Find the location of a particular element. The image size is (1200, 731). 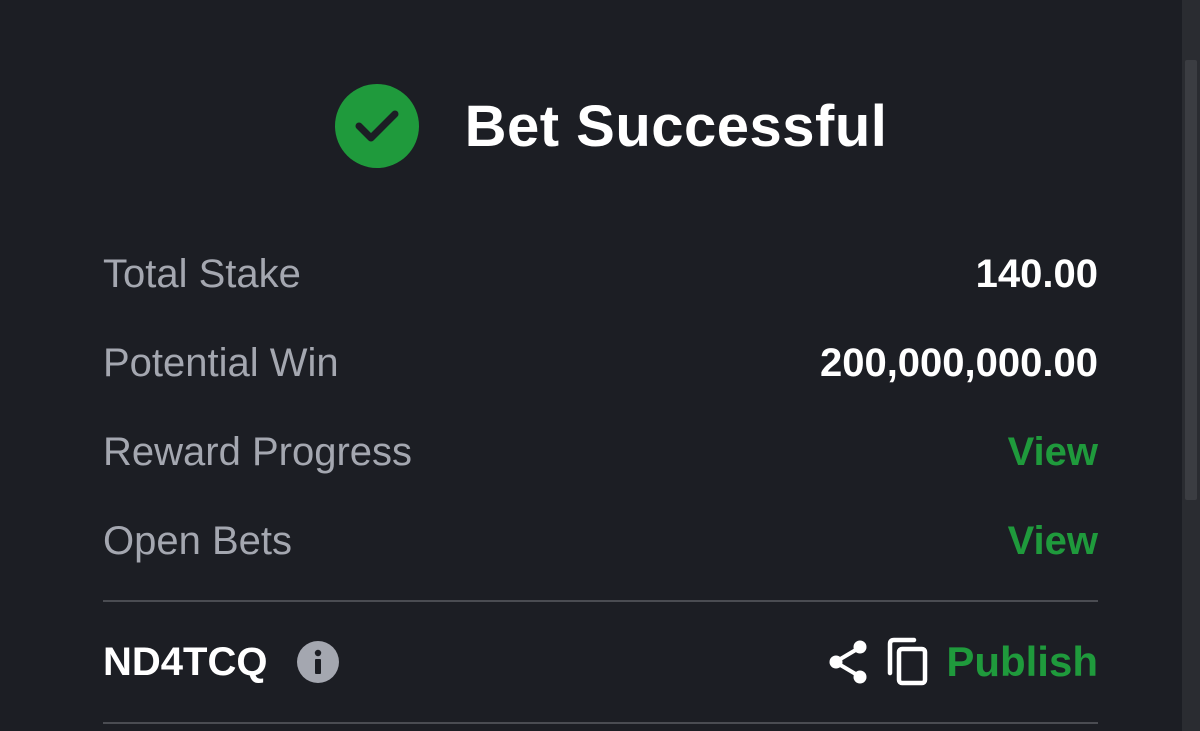

share-icon is located at coordinates (848, 662).